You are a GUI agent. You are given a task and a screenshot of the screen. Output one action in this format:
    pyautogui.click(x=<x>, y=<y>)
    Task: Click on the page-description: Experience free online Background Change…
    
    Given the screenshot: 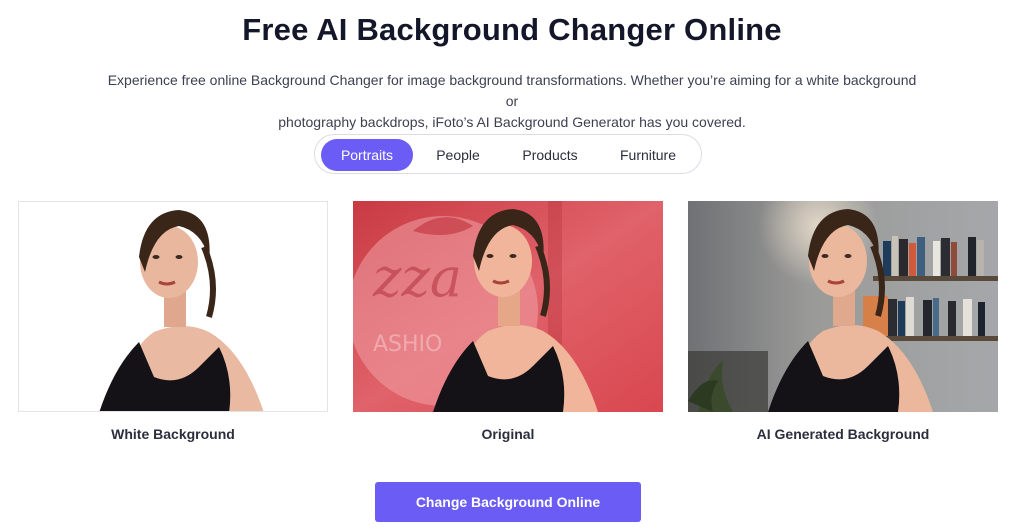 What is the action you would take?
    pyautogui.click(x=512, y=101)
    